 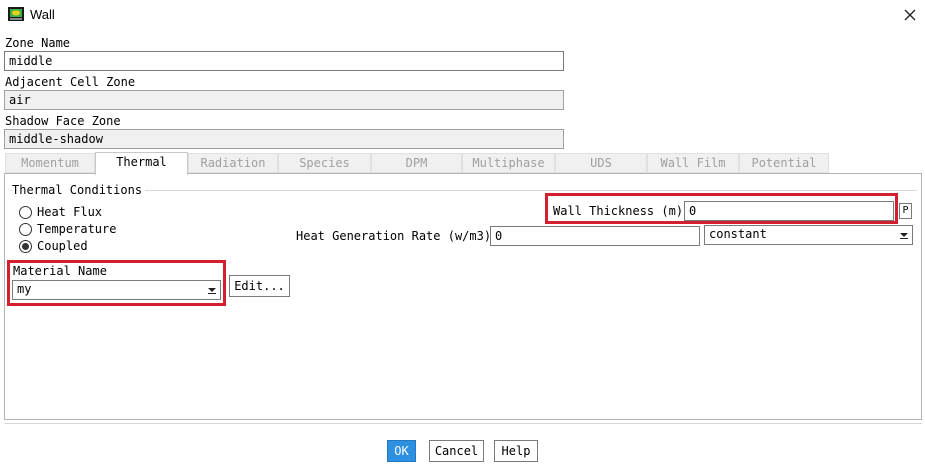 What do you see at coordinates (42, 14) in the screenshot?
I see `window-title: Wall` at bounding box center [42, 14].